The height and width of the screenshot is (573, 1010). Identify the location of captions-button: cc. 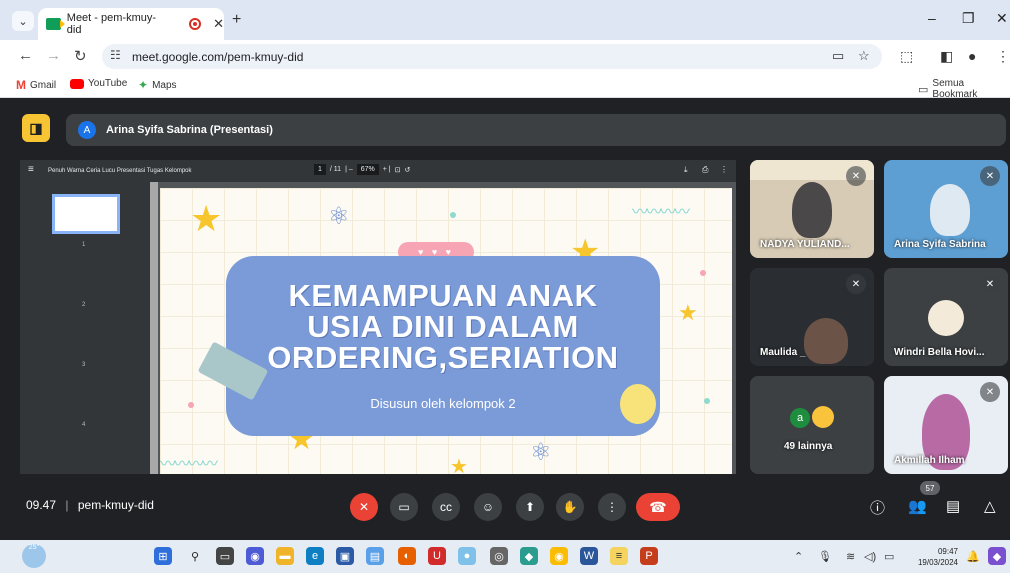
(446, 507).